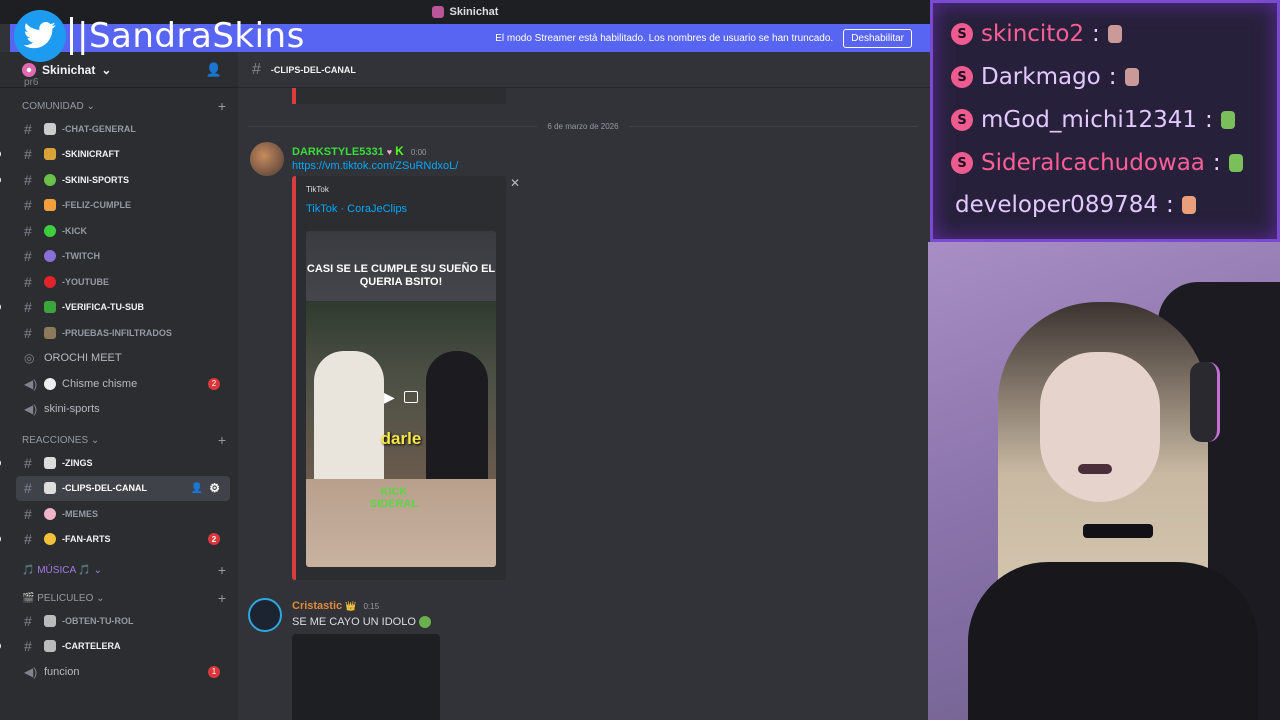 This screenshot has width=1280, height=720. What do you see at coordinates (123, 488) in the screenshot?
I see `channel-clips-del-canal: # -CLIPS-DEL-CANAL 👤 ⚙` at bounding box center [123, 488].